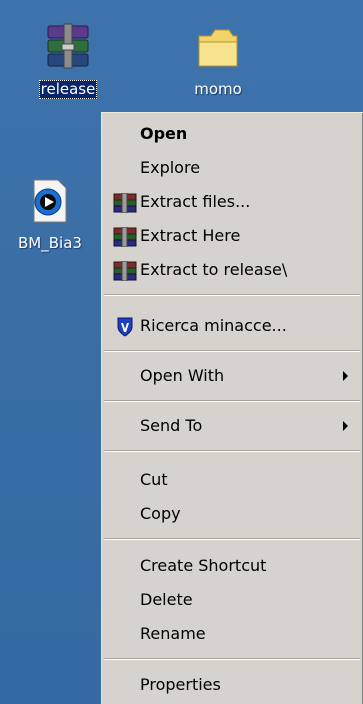 This screenshot has height=704, width=363. What do you see at coordinates (203, 565) in the screenshot?
I see `menu-item-label: Create Shortcut` at bounding box center [203, 565].